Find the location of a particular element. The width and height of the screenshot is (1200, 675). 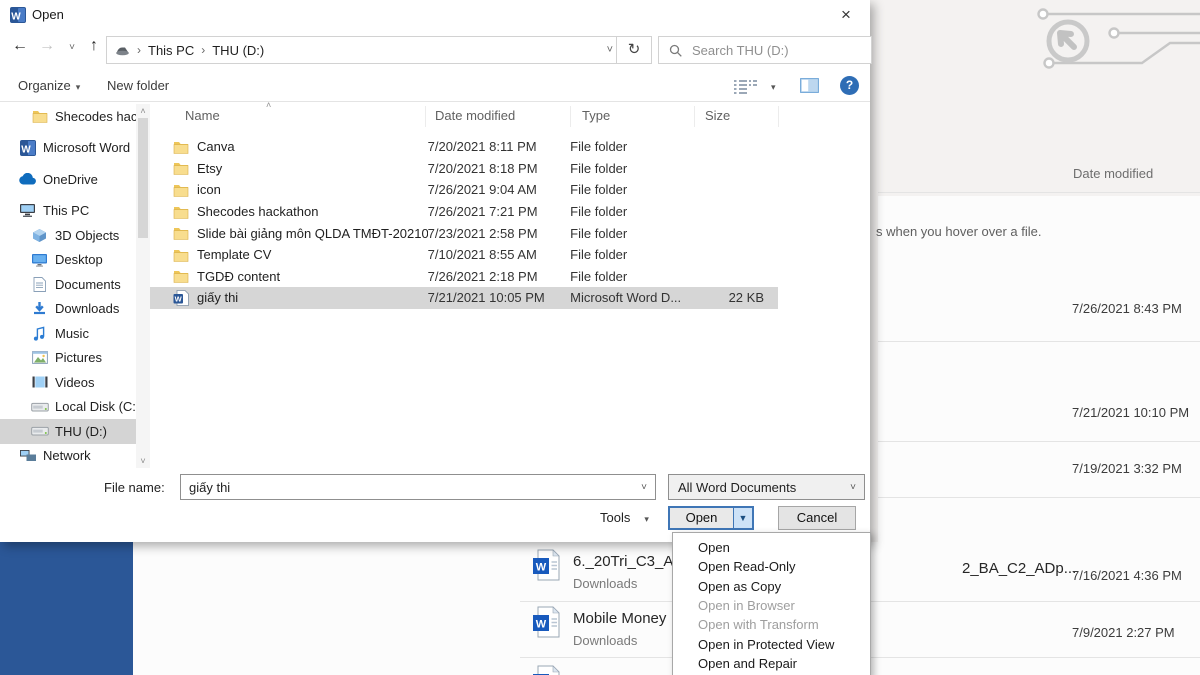

file-type-select: All Word Documents ˅ is located at coordinates (766, 487).